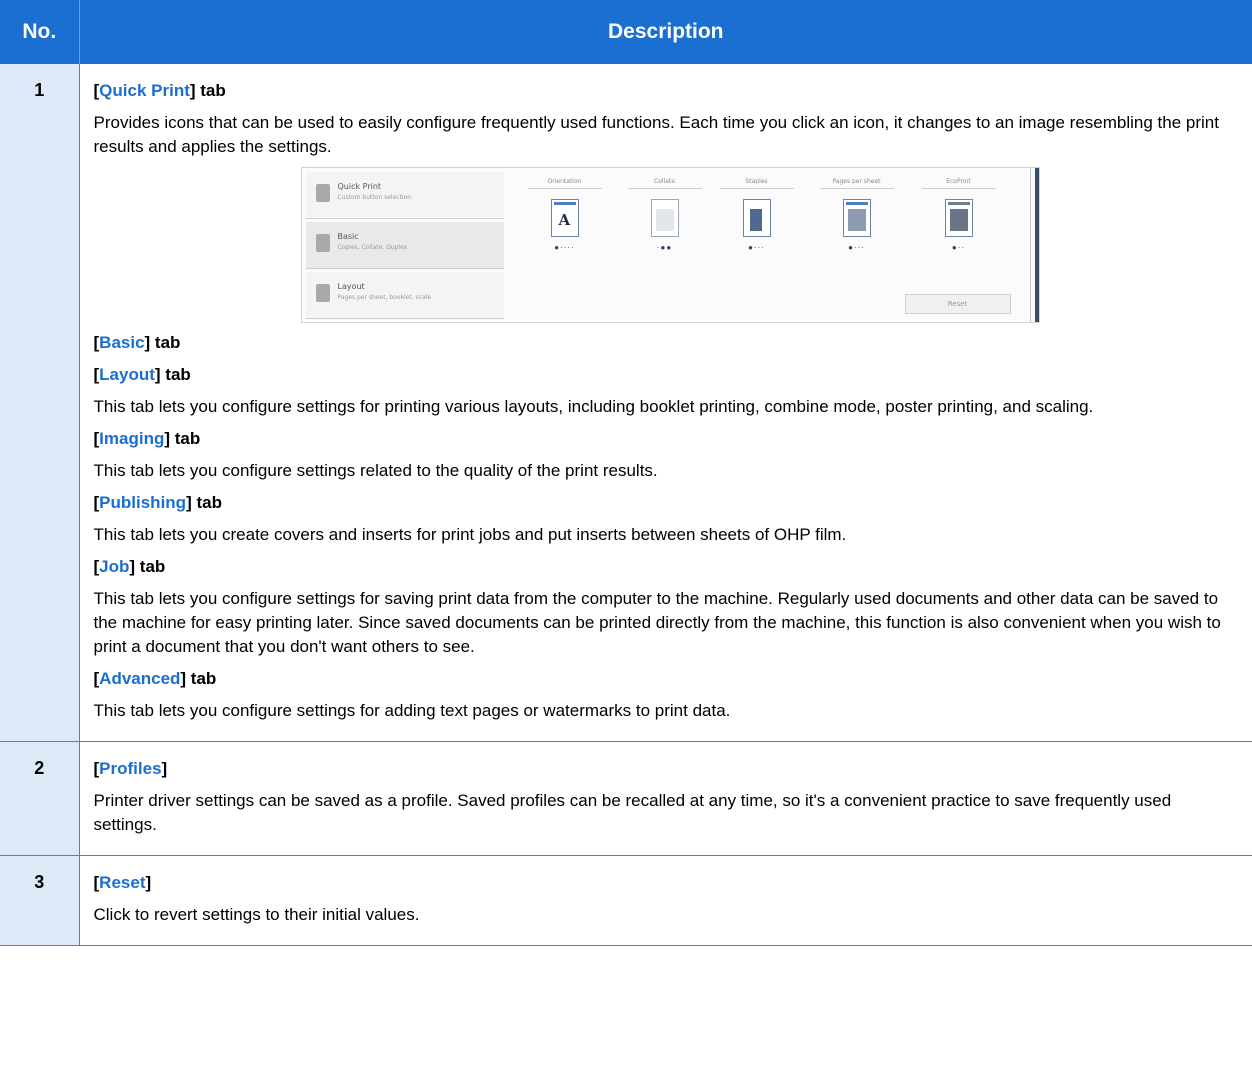 This screenshot has height=1072, width=1252. I want to click on screenshot-scrollbar, so click(1036, 245).